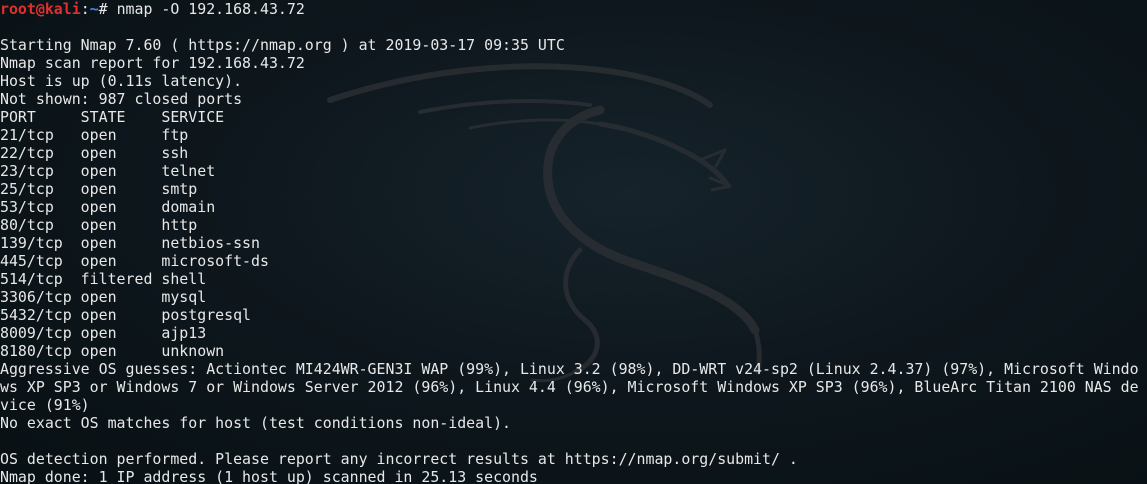 The width and height of the screenshot is (1147, 484). Describe the element at coordinates (103, 297) in the screenshot. I see `output-line: 3306/tcp open mysql` at that location.